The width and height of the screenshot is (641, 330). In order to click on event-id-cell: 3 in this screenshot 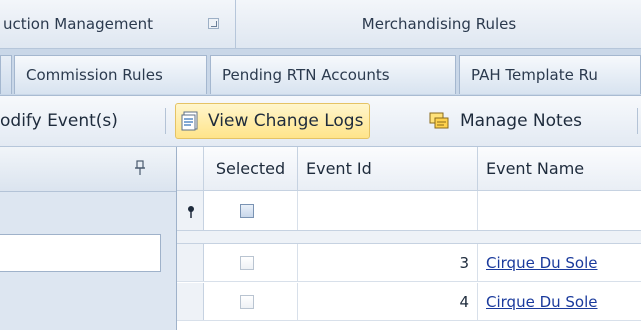, I will do `click(388, 262)`.